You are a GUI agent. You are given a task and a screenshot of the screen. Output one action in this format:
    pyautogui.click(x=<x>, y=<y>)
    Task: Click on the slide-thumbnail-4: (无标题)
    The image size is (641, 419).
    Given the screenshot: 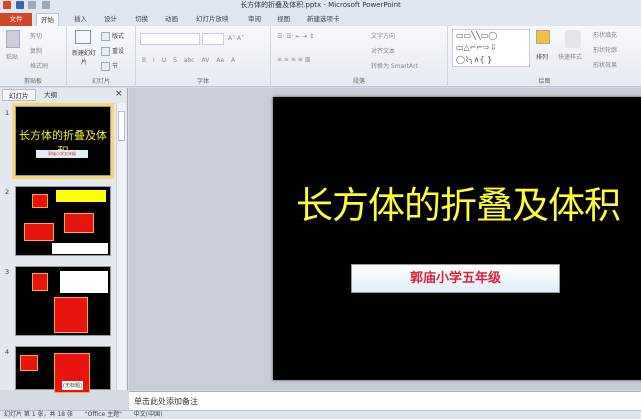 What is the action you would take?
    pyautogui.click(x=63, y=369)
    